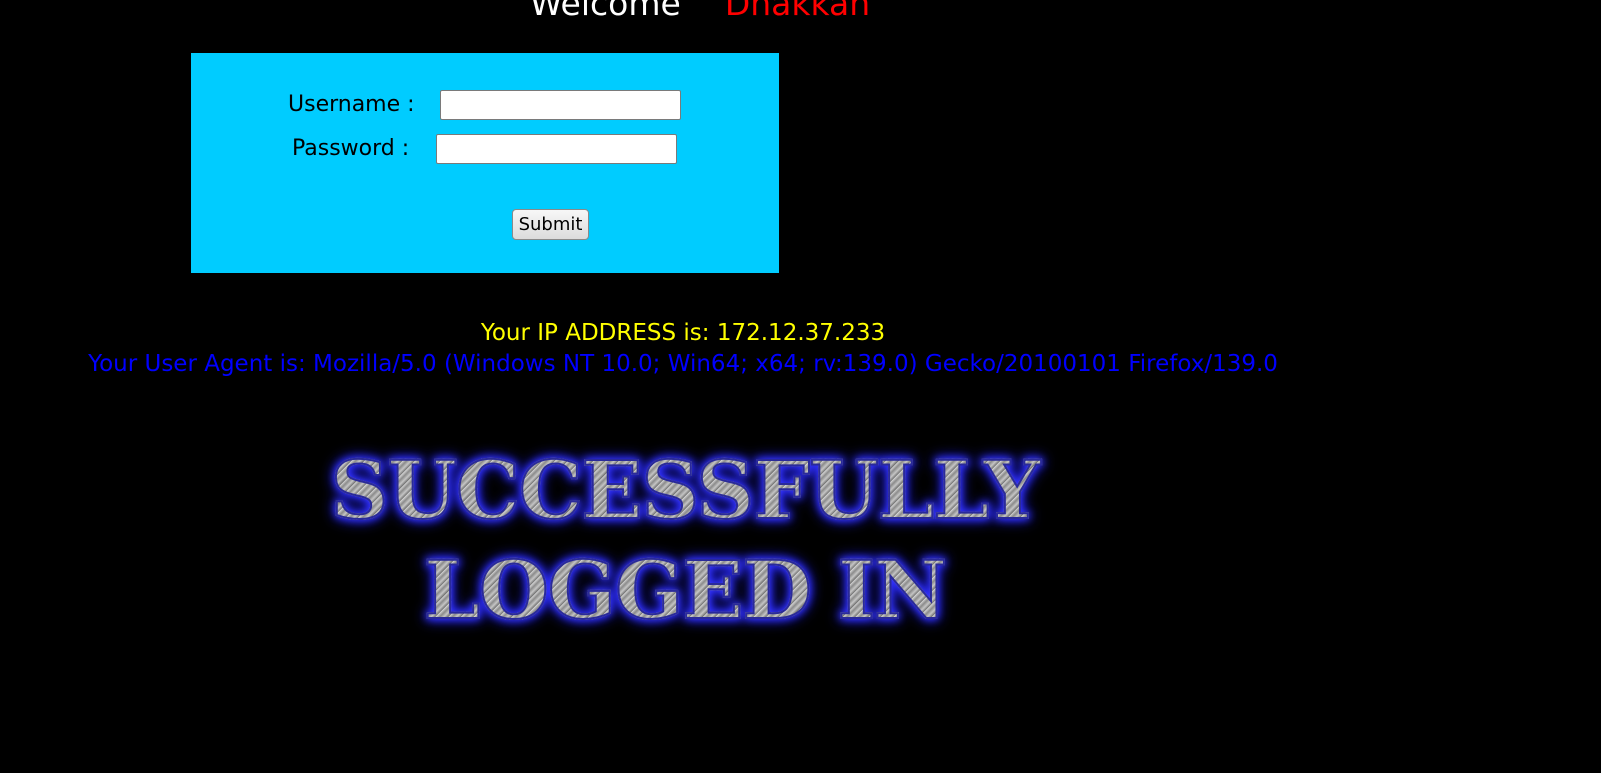  I want to click on welcome-heading: Welcome Dhakkan, so click(700, 12).